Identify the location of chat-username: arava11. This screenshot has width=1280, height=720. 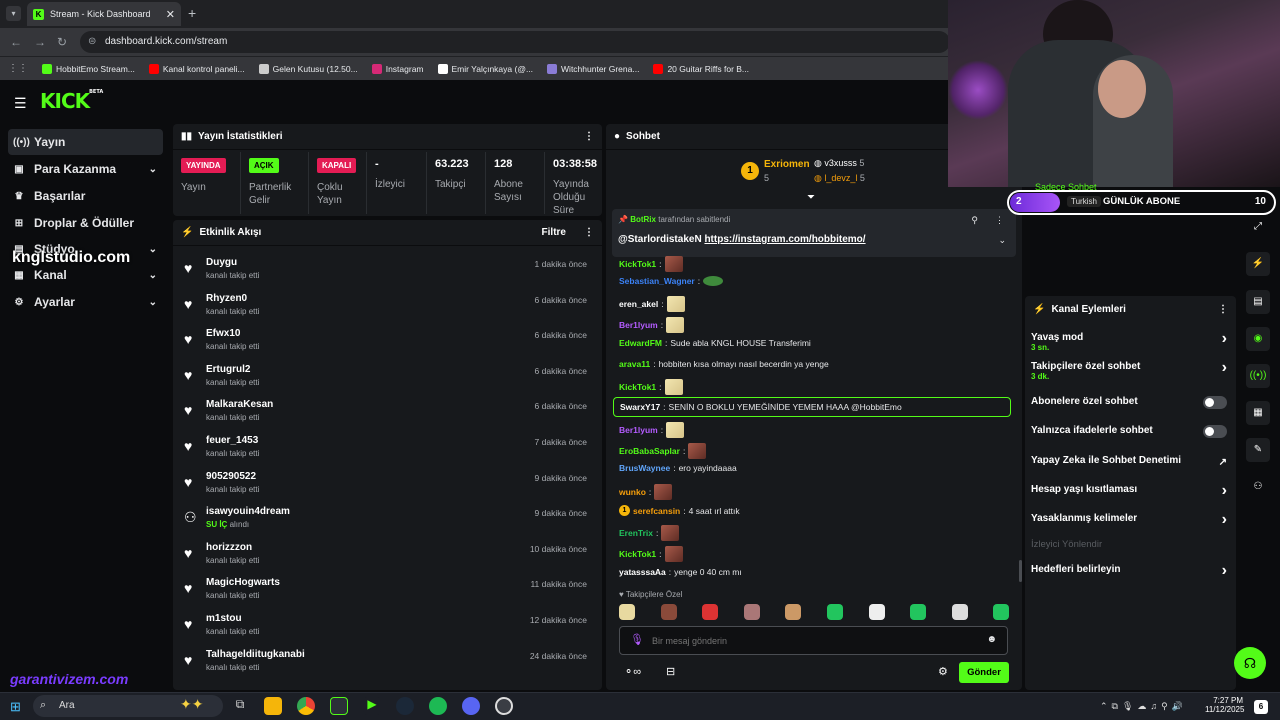
(634, 364).